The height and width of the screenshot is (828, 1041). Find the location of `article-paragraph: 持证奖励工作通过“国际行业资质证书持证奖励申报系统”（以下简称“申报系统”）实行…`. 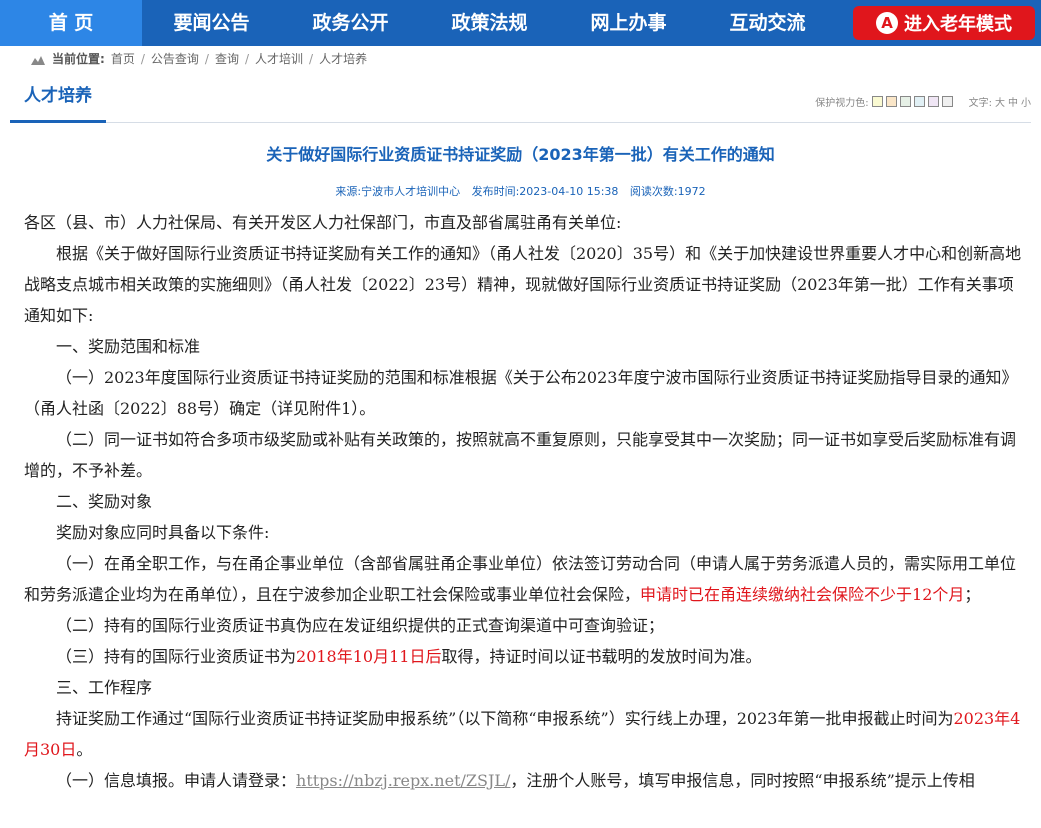

article-paragraph: 持证奖励工作通过“国际行业资质证书持证奖励申报系统”（以下简称“申报系统”）实行… is located at coordinates (523, 734).